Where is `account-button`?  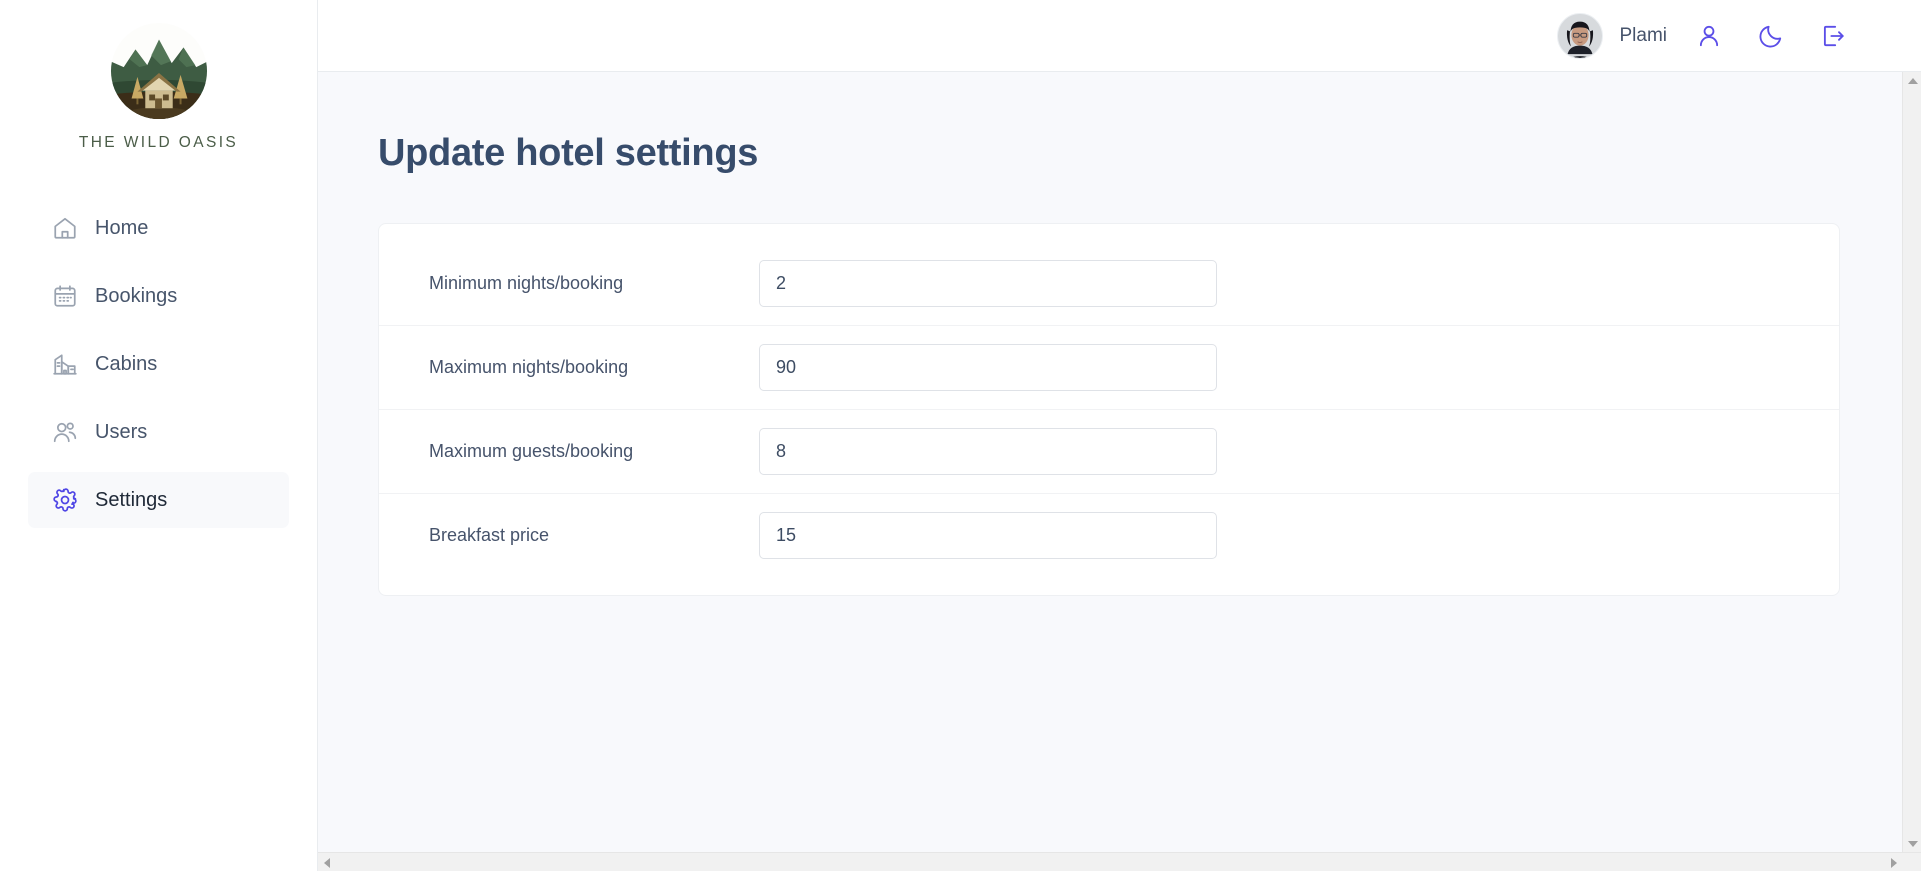
account-button is located at coordinates (1709, 36).